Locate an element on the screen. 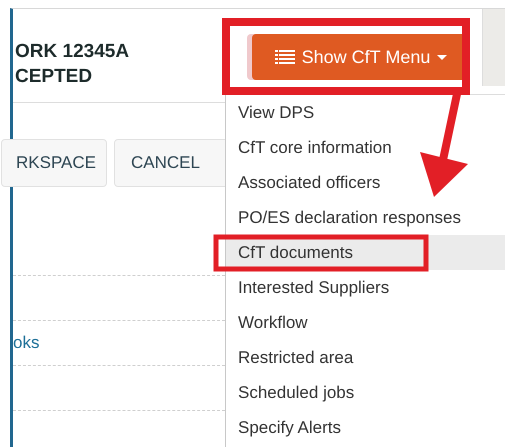 This screenshot has height=447, width=505. record-title: CEPTED is located at coordinates (54, 77).